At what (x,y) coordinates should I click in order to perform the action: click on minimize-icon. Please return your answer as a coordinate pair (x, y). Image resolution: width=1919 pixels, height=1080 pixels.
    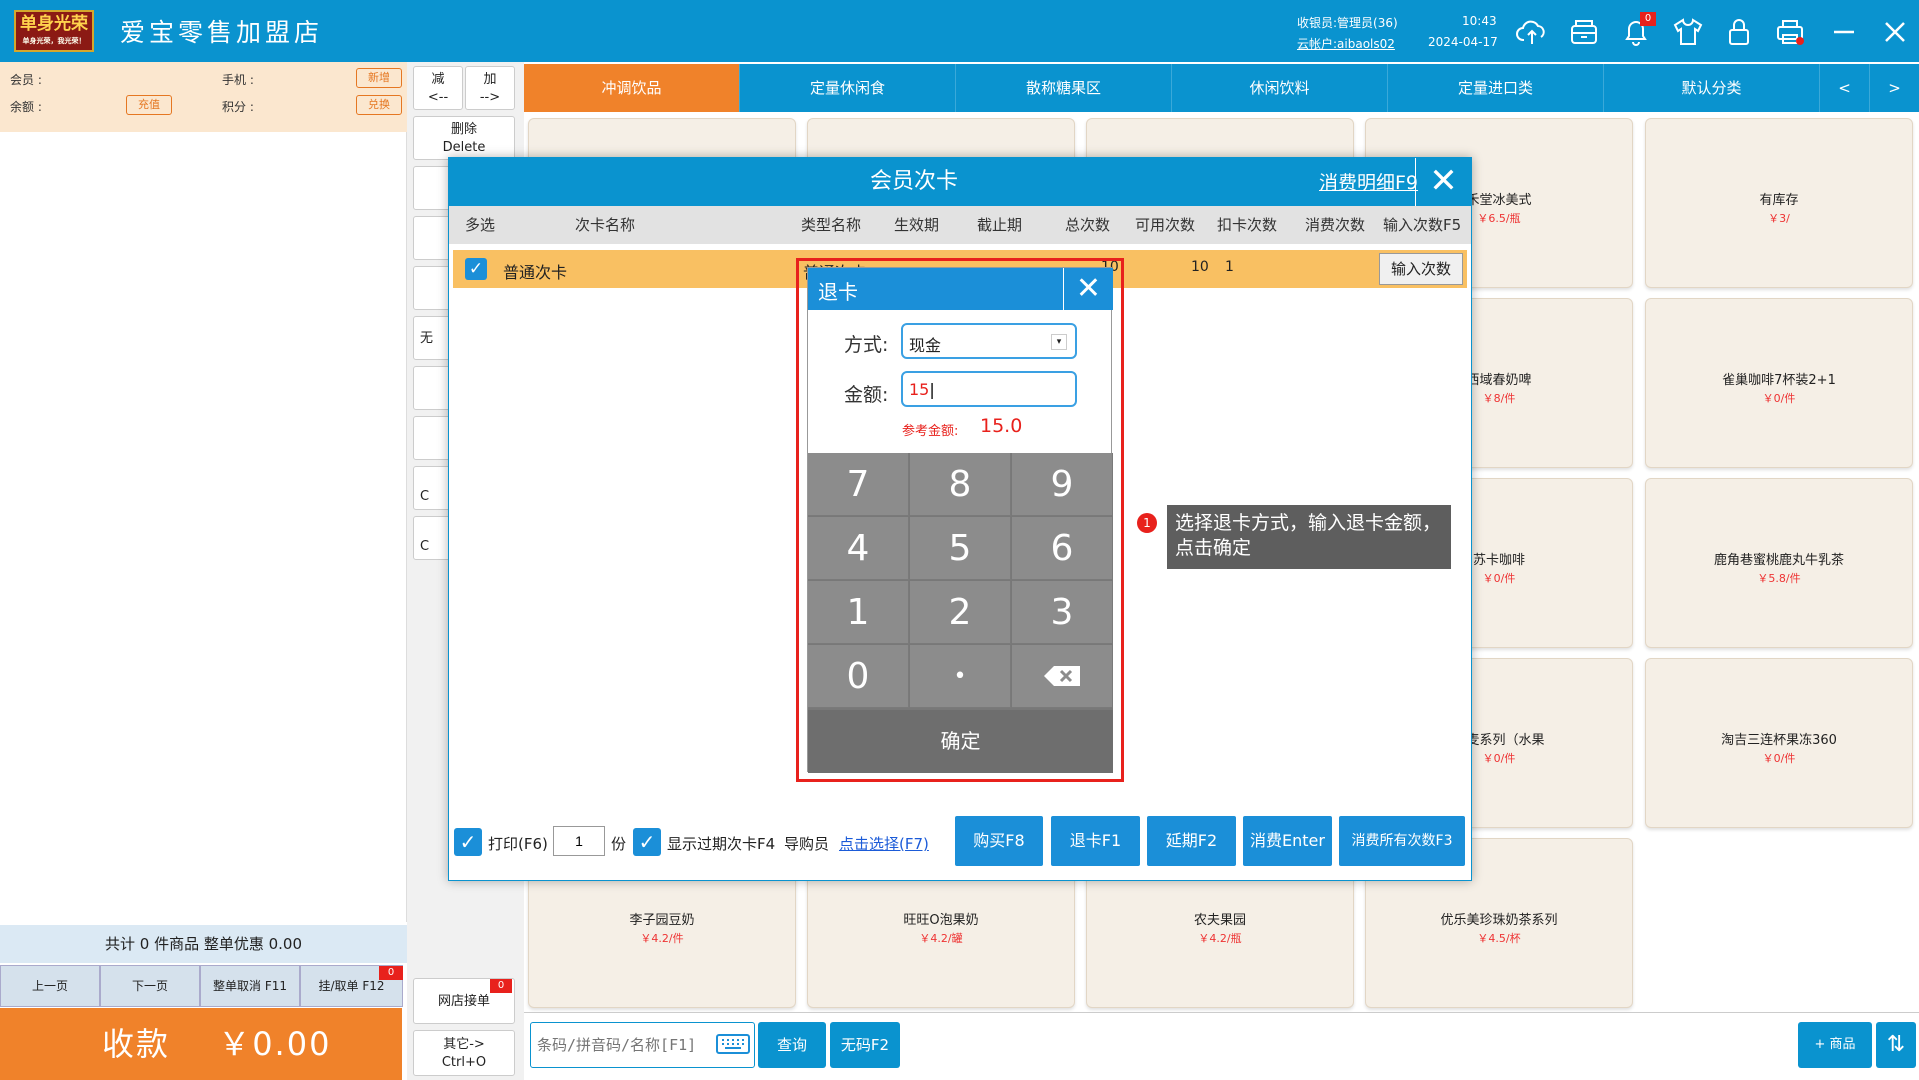
    Looking at the image, I should click on (1844, 32).